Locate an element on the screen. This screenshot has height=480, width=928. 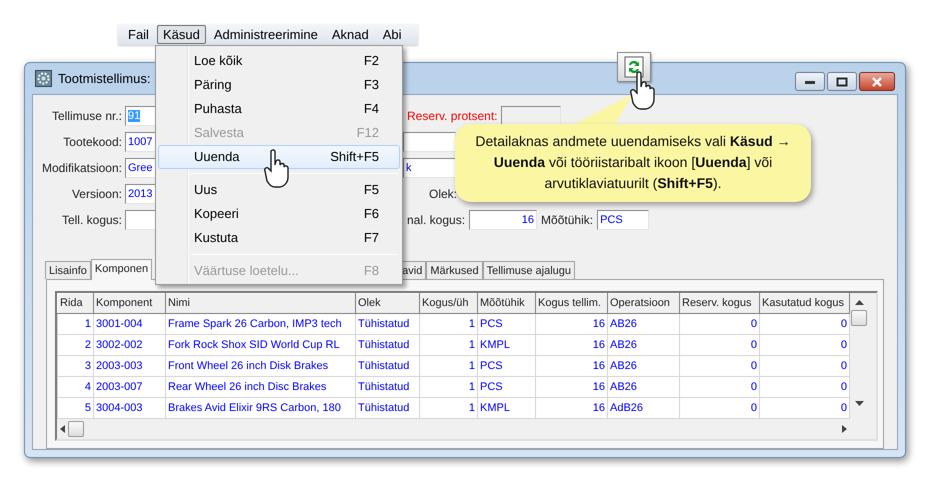
window-title: Tootmistellimus: is located at coordinates (104, 79).